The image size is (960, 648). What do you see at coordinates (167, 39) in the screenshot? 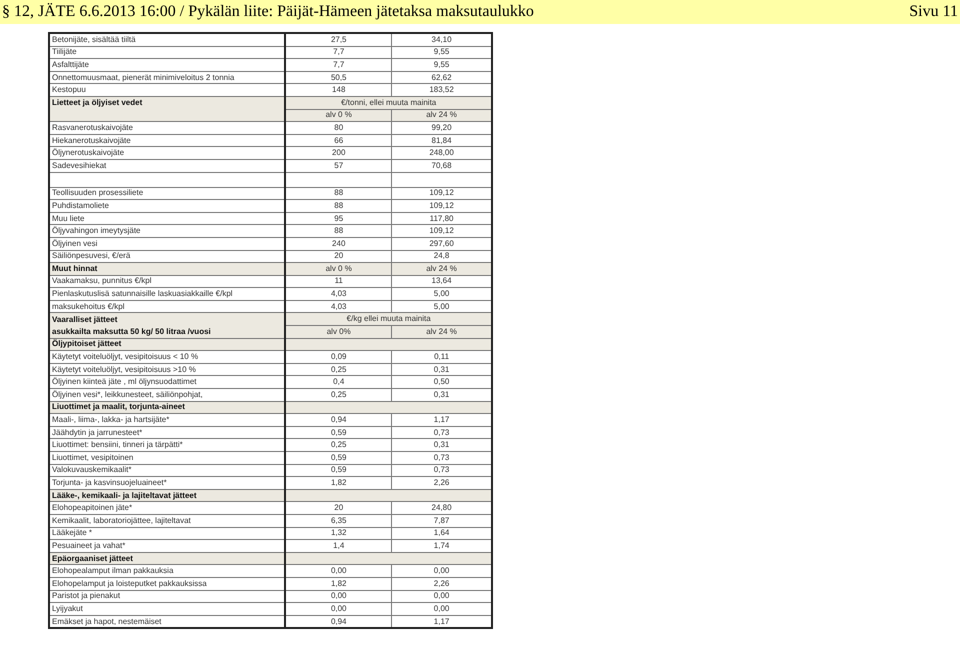
I see `table-cell: Betonijäte, sisältää tiiltä` at bounding box center [167, 39].